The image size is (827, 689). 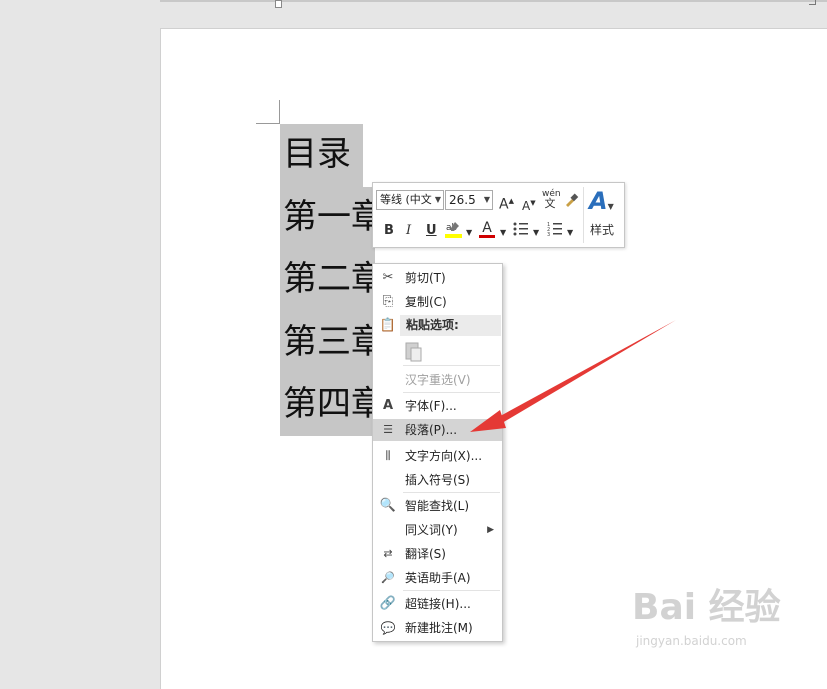 What do you see at coordinates (573, 376) in the screenshot?
I see `annotation-arrow` at bounding box center [573, 376].